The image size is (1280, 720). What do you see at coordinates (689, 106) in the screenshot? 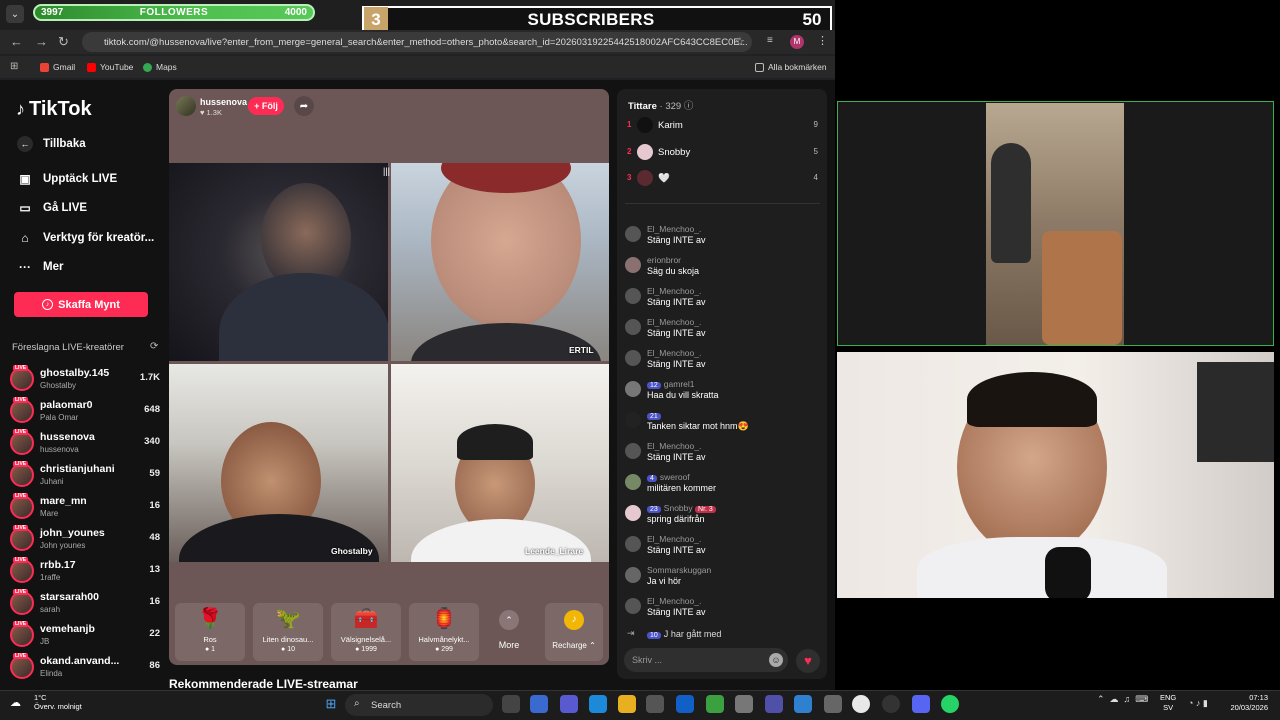
I see `info-icon: ⓘ` at bounding box center [689, 106].